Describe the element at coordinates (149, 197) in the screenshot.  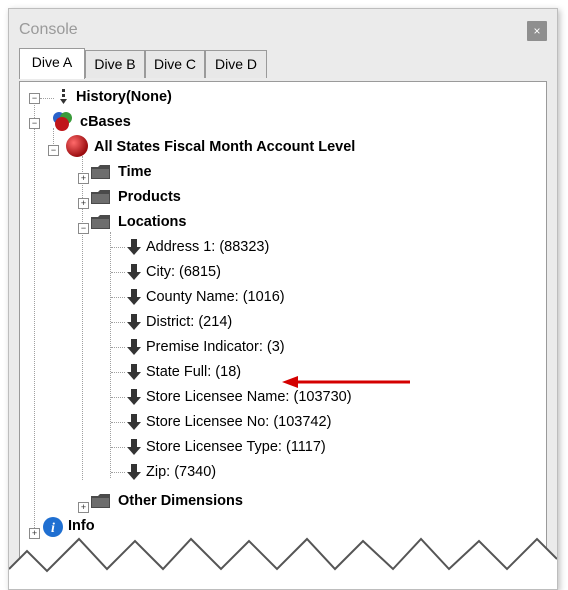
I see `dimension-products: Products` at that location.